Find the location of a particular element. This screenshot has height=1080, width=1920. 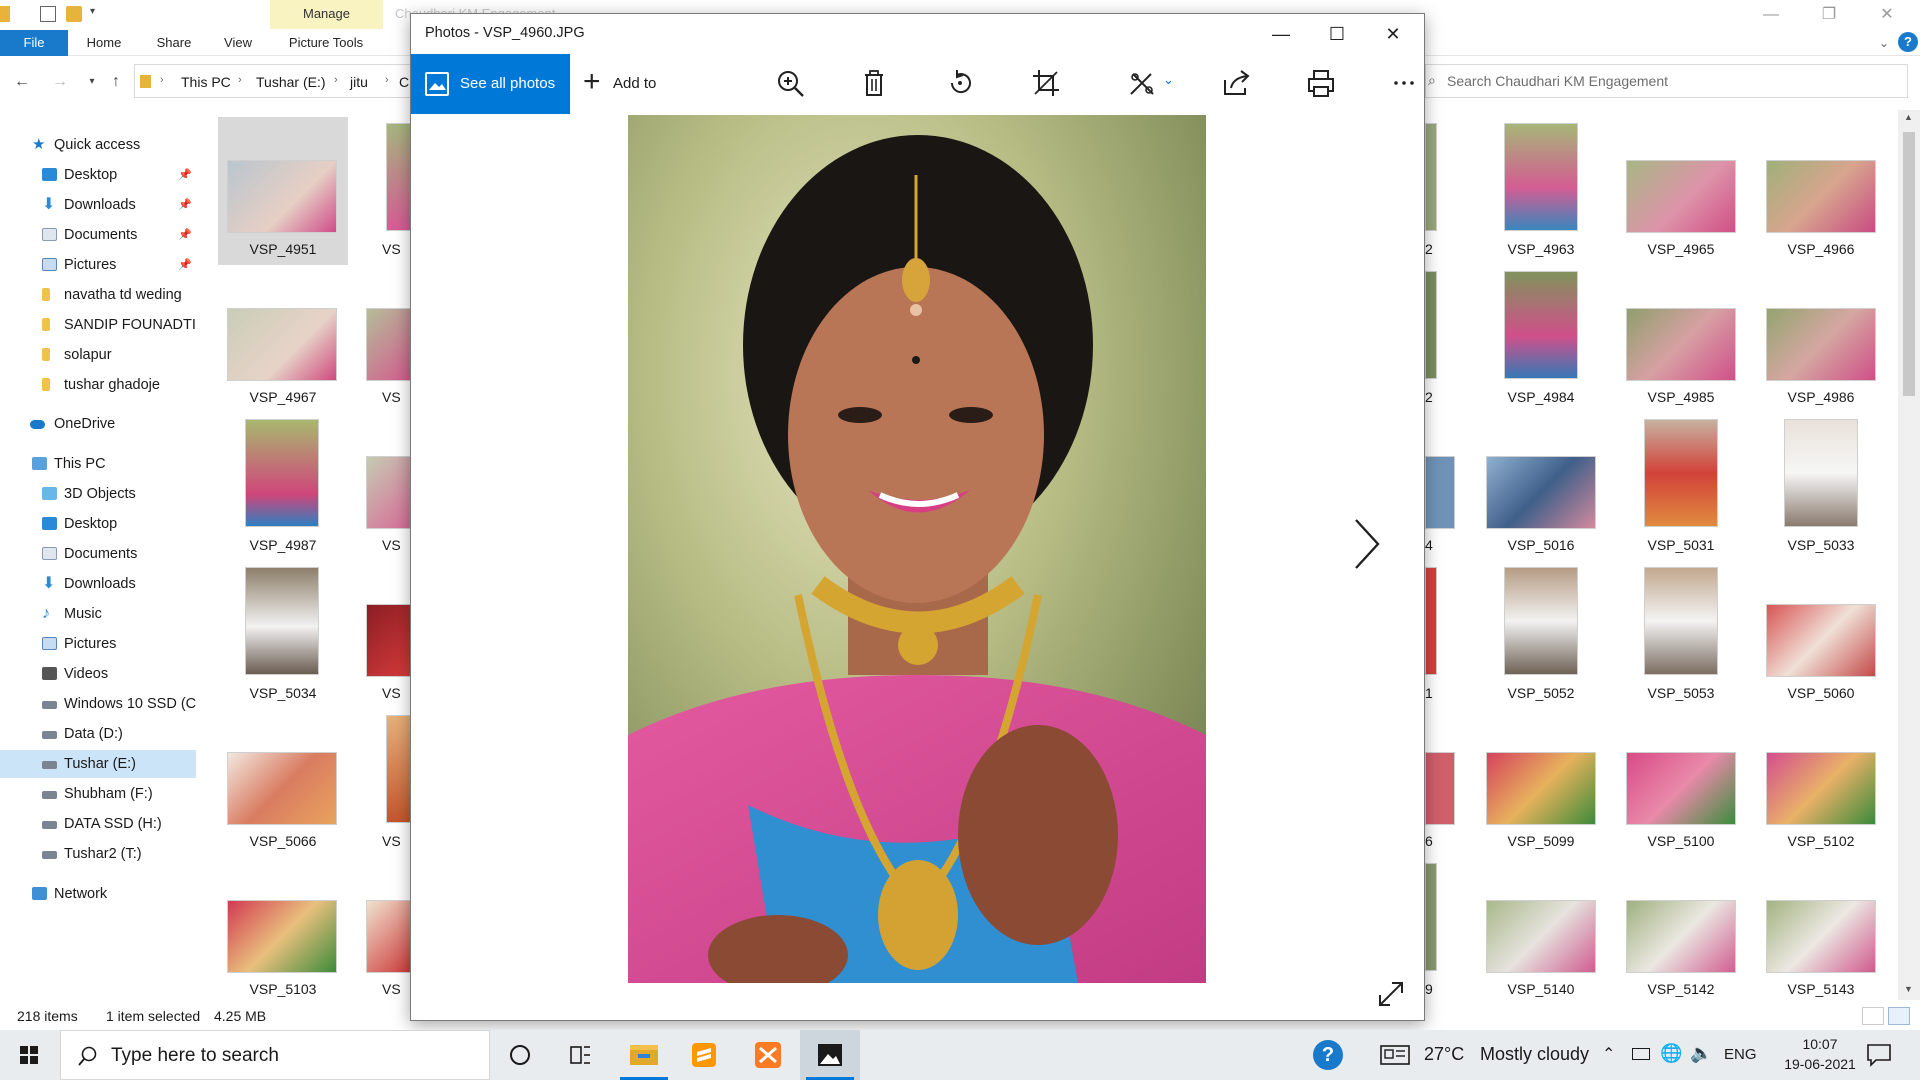

sublime-text-taskbar-button is located at coordinates (704, 1055).